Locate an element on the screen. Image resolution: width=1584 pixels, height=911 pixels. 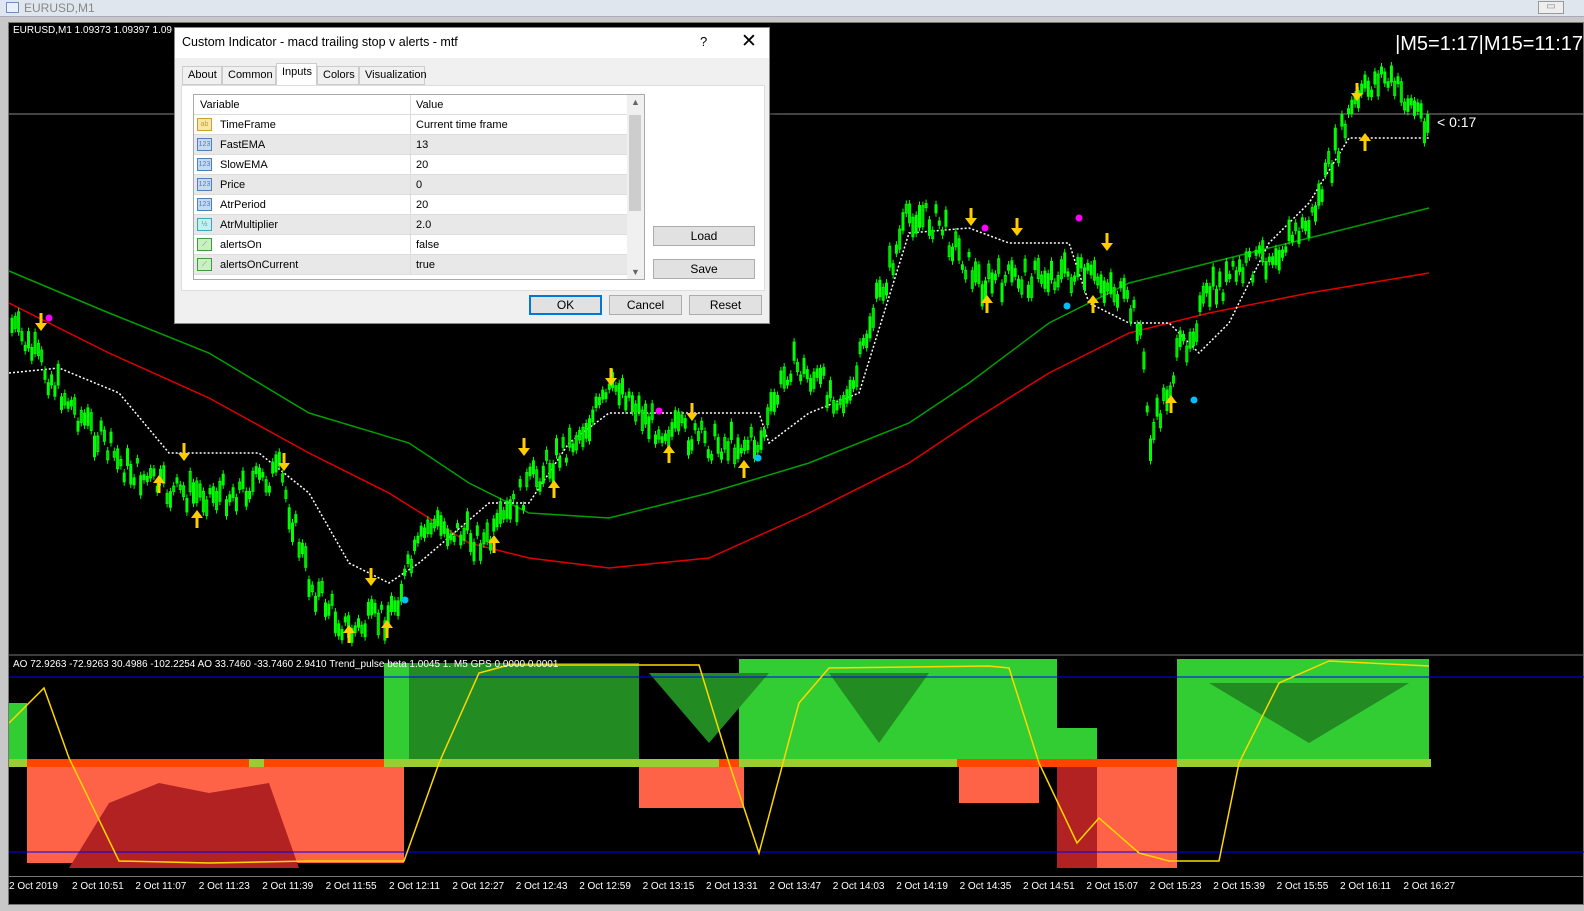
time-tick: 2 Oct 11:07 is located at coordinates (161, 886).